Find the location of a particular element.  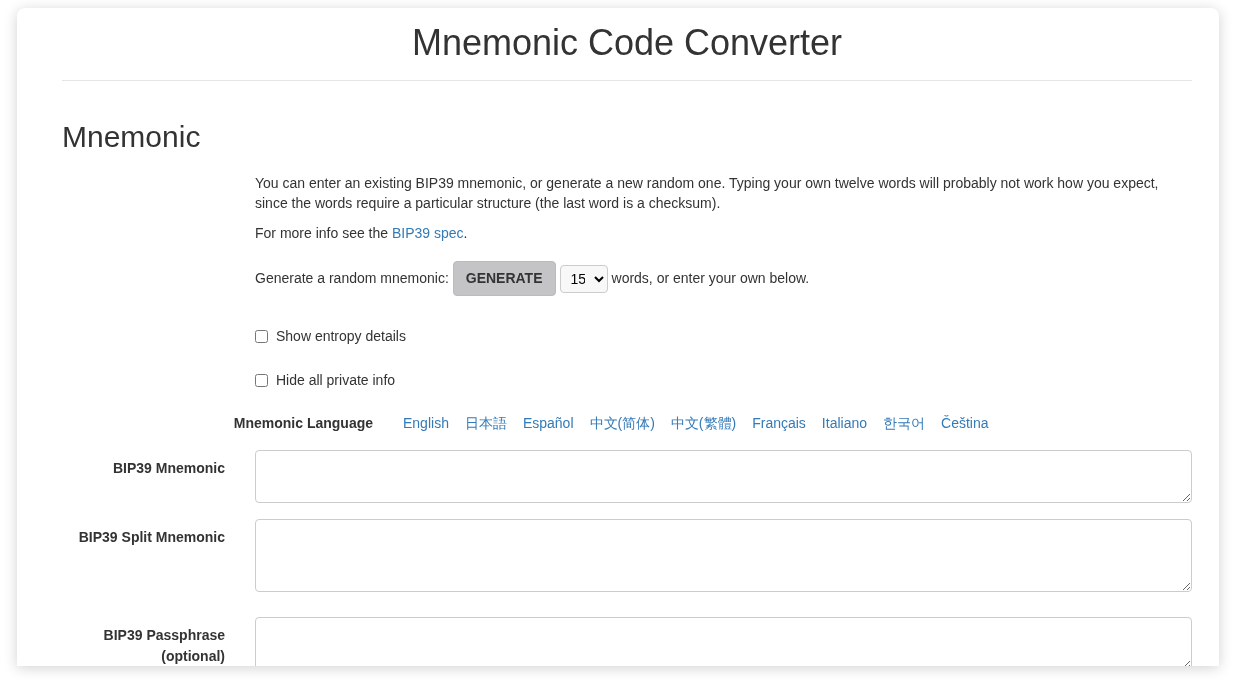

page-title: Mnemonic Code Converter is located at coordinates (627, 43).